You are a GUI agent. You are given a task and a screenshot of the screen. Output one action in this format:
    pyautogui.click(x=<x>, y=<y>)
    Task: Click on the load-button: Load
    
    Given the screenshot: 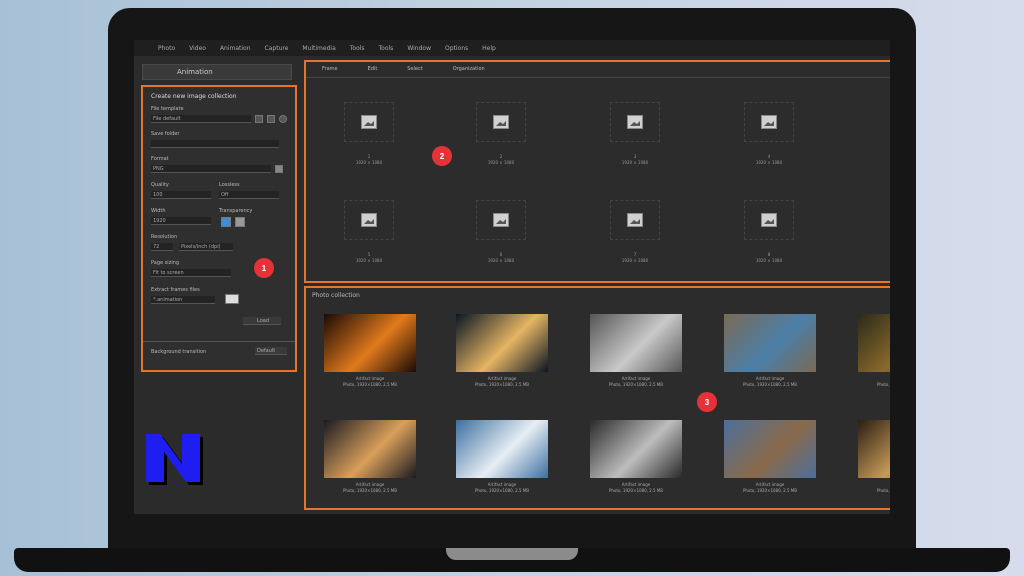 What is the action you would take?
    pyautogui.click(x=262, y=321)
    